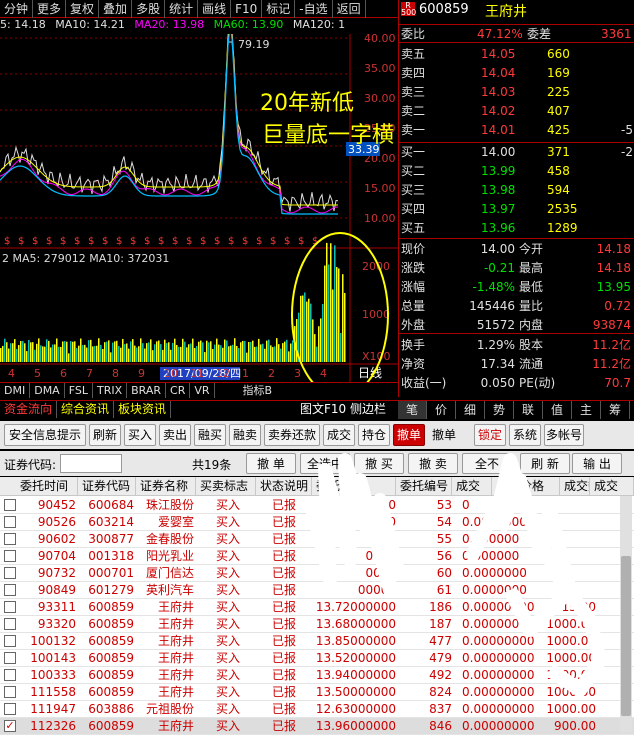 This screenshot has height=743, width=634. Describe the element at coordinates (86, 409) in the screenshot. I see `bottom-tab-1: 综合资讯` at that location.